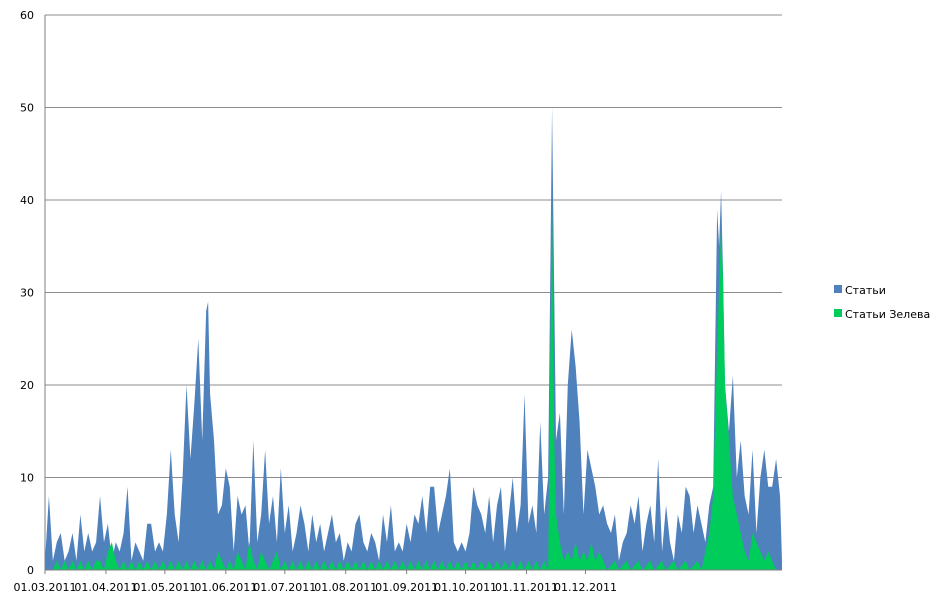  I want to click on y-tick-label: 50, so click(27, 108).